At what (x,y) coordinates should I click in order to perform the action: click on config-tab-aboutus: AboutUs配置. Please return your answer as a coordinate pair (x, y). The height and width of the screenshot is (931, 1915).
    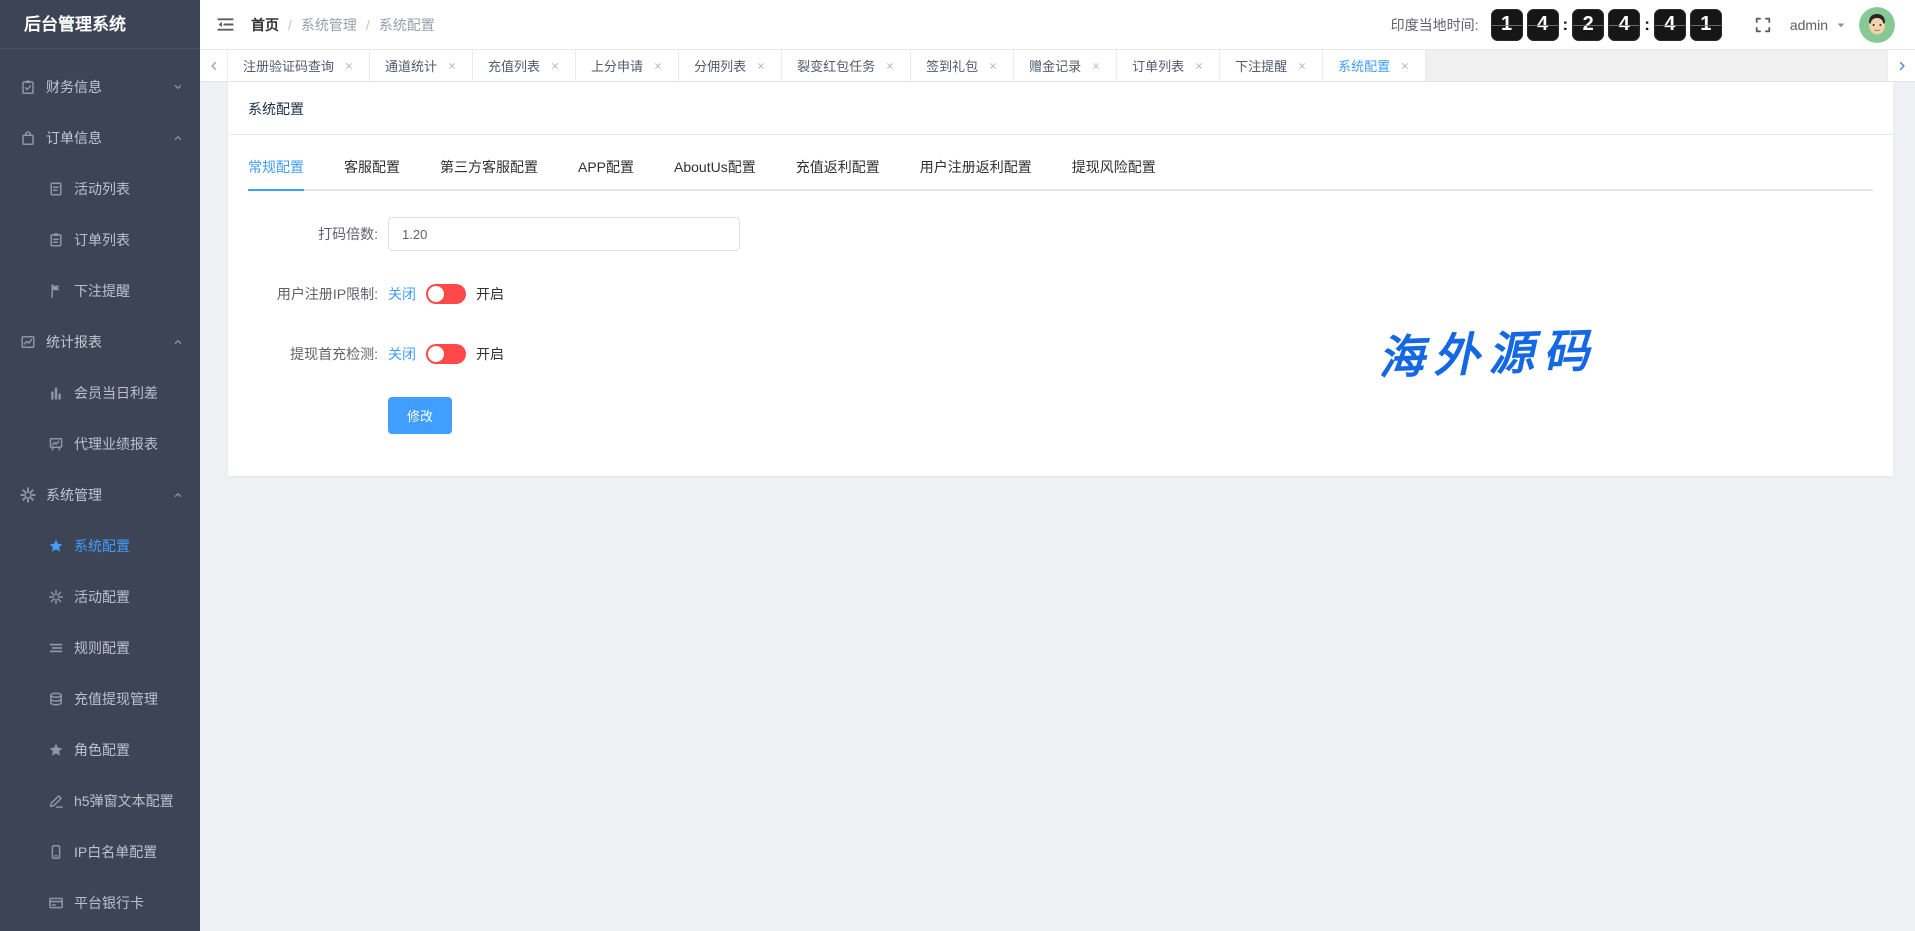
    Looking at the image, I should click on (715, 173).